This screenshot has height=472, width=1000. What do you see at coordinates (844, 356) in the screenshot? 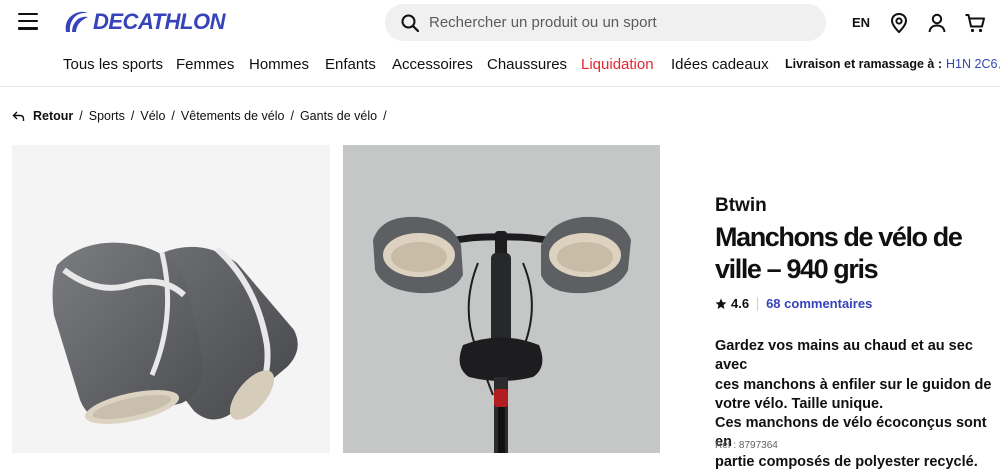
I see `description-line: Gardez vos mains au chaud et au sec avec` at bounding box center [844, 356].